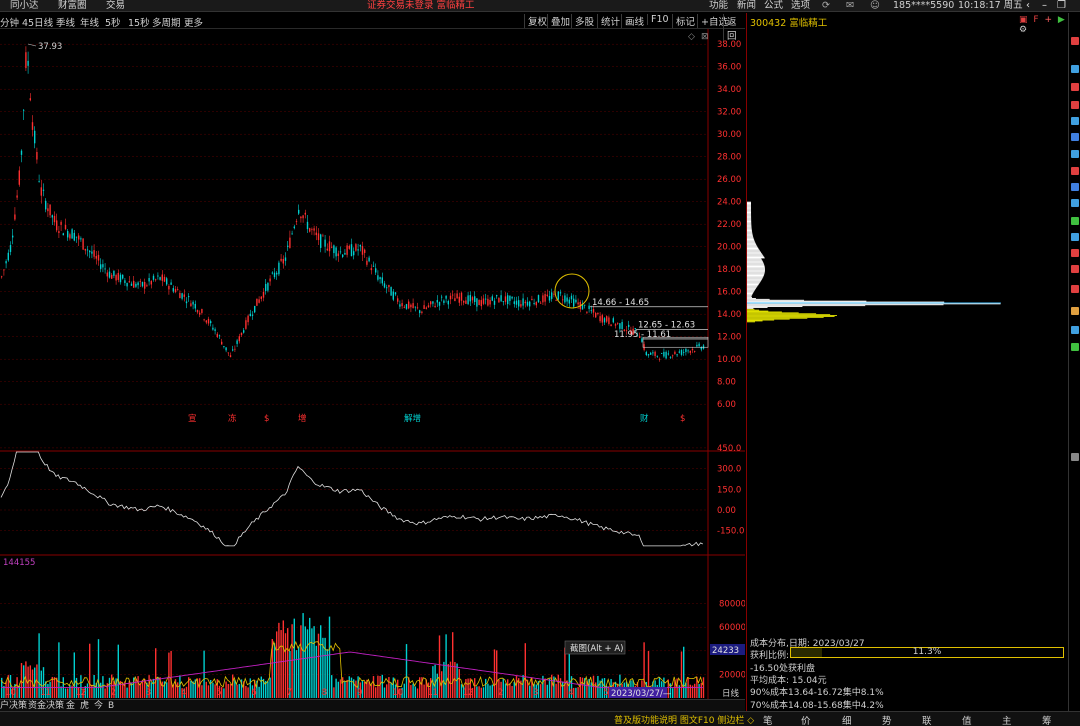 Image resolution: width=1080 pixels, height=726 pixels. What do you see at coordinates (1075, 154) in the screenshot?
I see `sidebar-item-7-icon` at bounding box center [1075, 154].